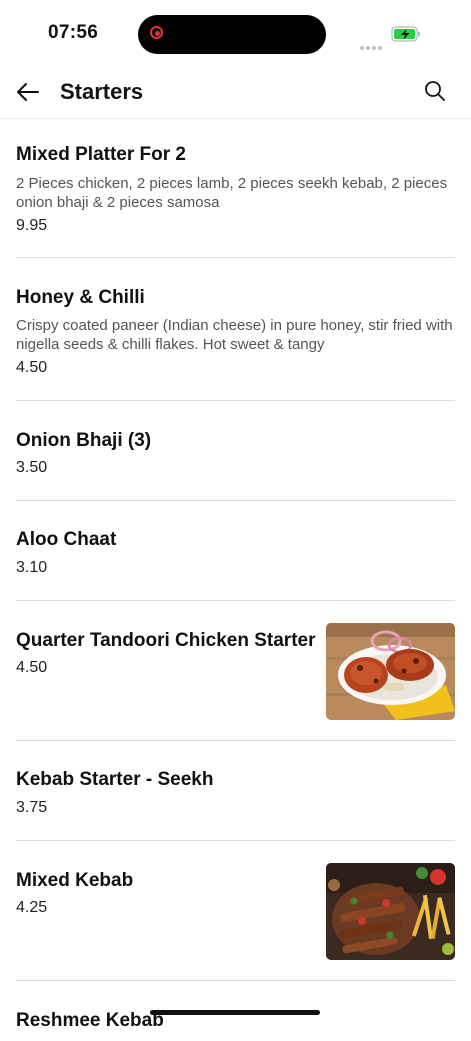 Image resolution: width=471 pixels, height=1041 pixels. What do you see at coordinates (390, 911) in the screenshot?
I see `mixed-kebab-photo` at bounding box center [390, 911].